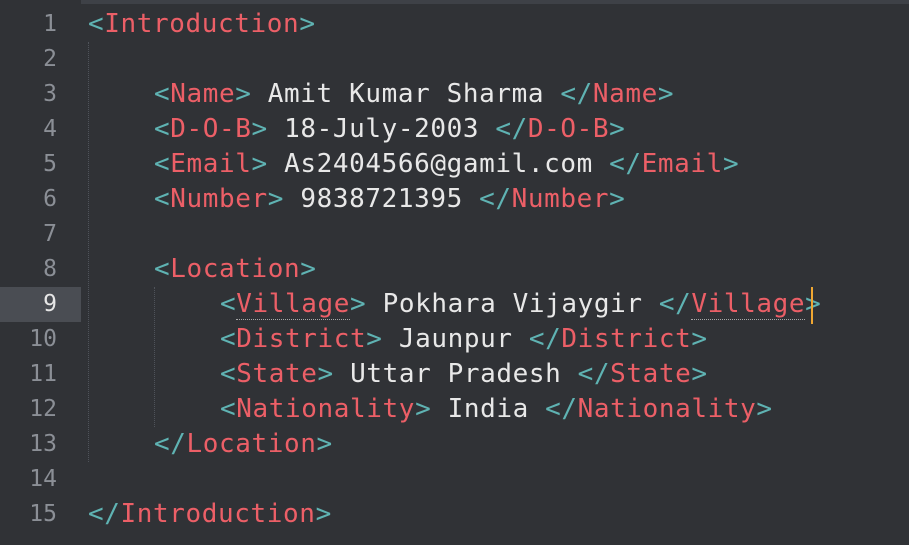  What do you see at coordinates (211, 164) in the screenshot?
I see `tag-name: Email` at bounding box center [211, 164].